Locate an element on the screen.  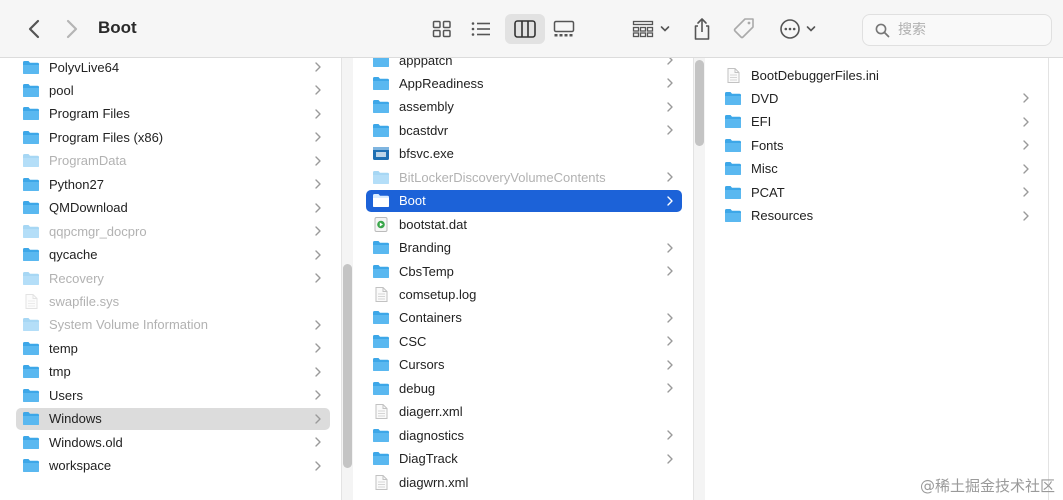
file-item-swapfile-sys: swapfile.sys is located at coordinates (173, 302).